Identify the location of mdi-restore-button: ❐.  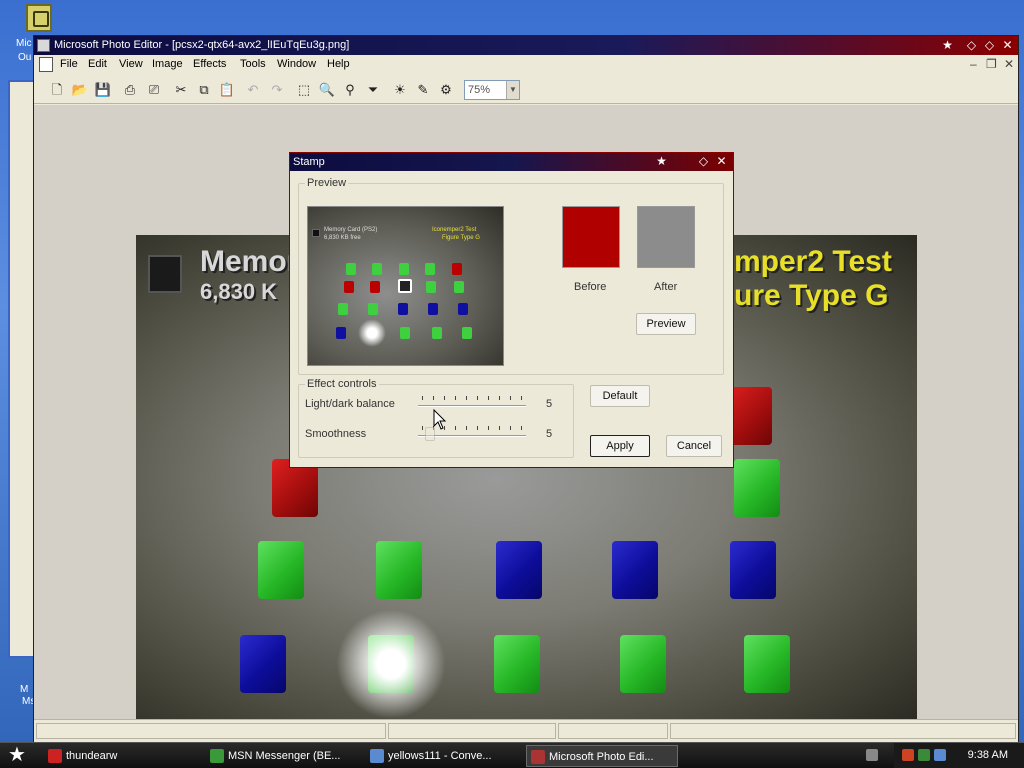
(991, 64).